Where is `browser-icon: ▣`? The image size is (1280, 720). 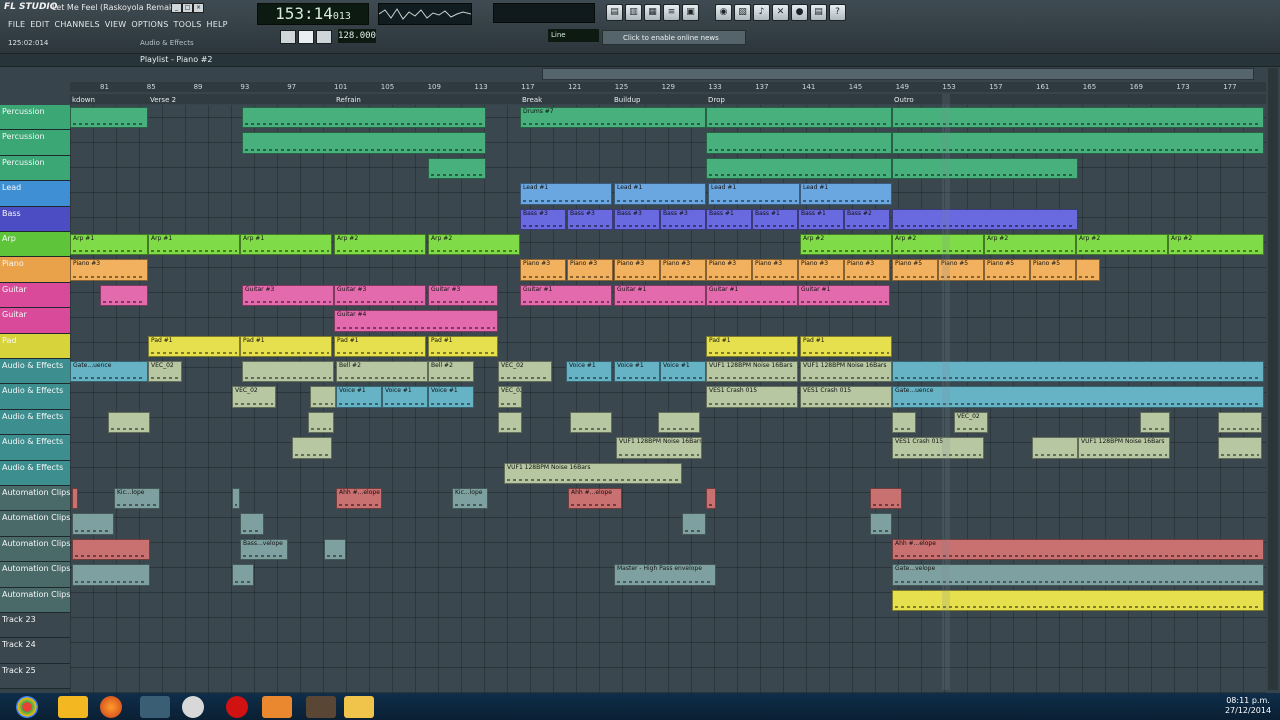 browser-icon: ▣ is located at coordinates (690, 12).